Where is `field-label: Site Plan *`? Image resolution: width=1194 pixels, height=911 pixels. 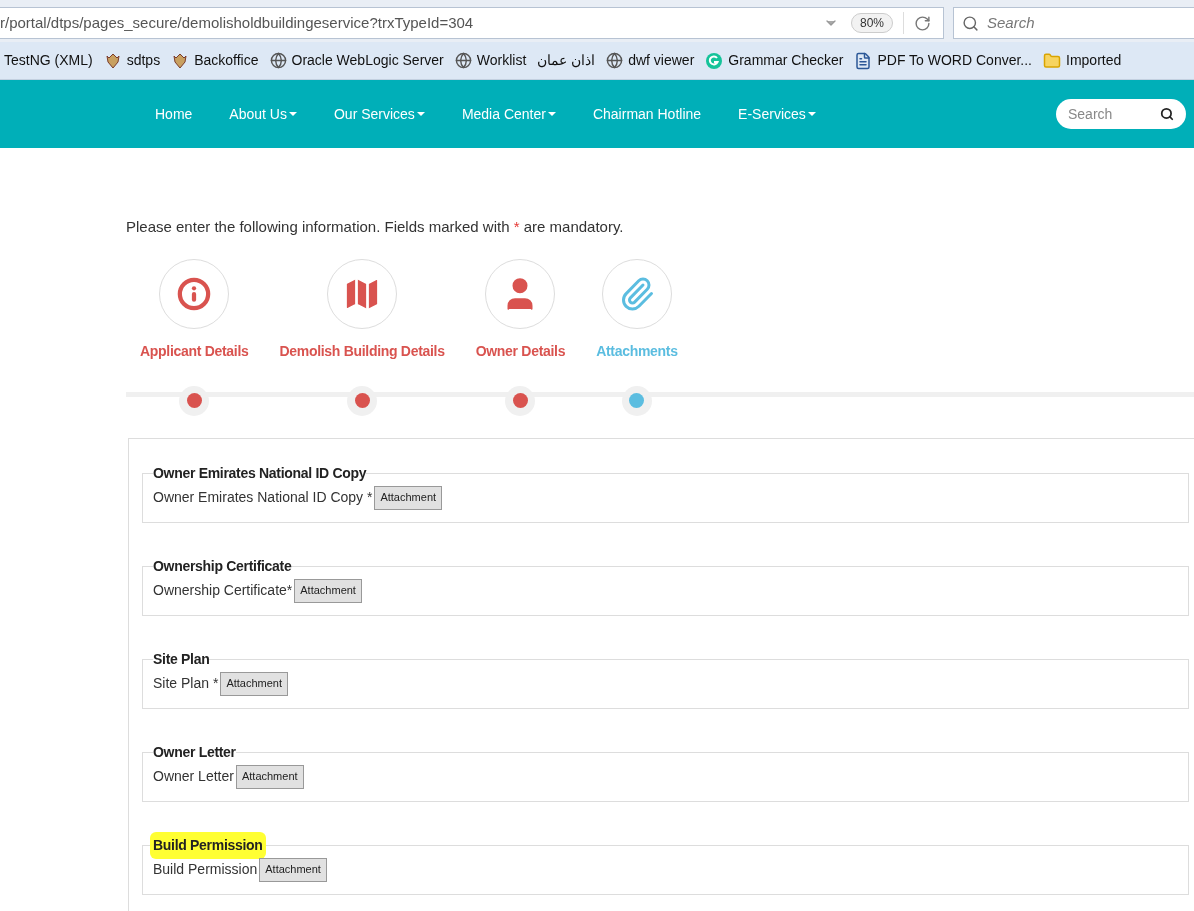
field-label: Site Plan * is located at coordinates (186, 683).